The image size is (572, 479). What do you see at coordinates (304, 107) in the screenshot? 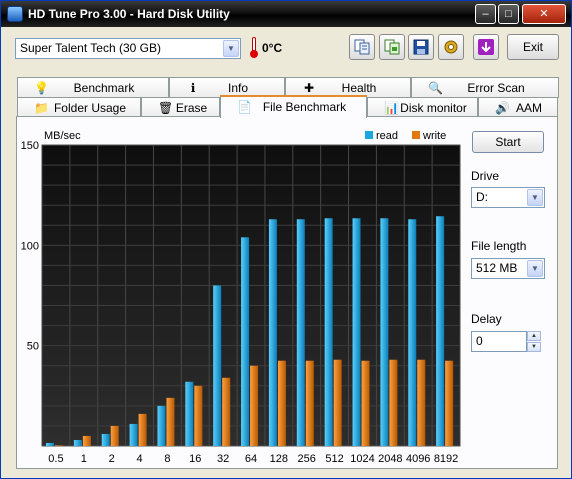
I see `tab-label: File Benchmark` at bounding box center [304, 107].